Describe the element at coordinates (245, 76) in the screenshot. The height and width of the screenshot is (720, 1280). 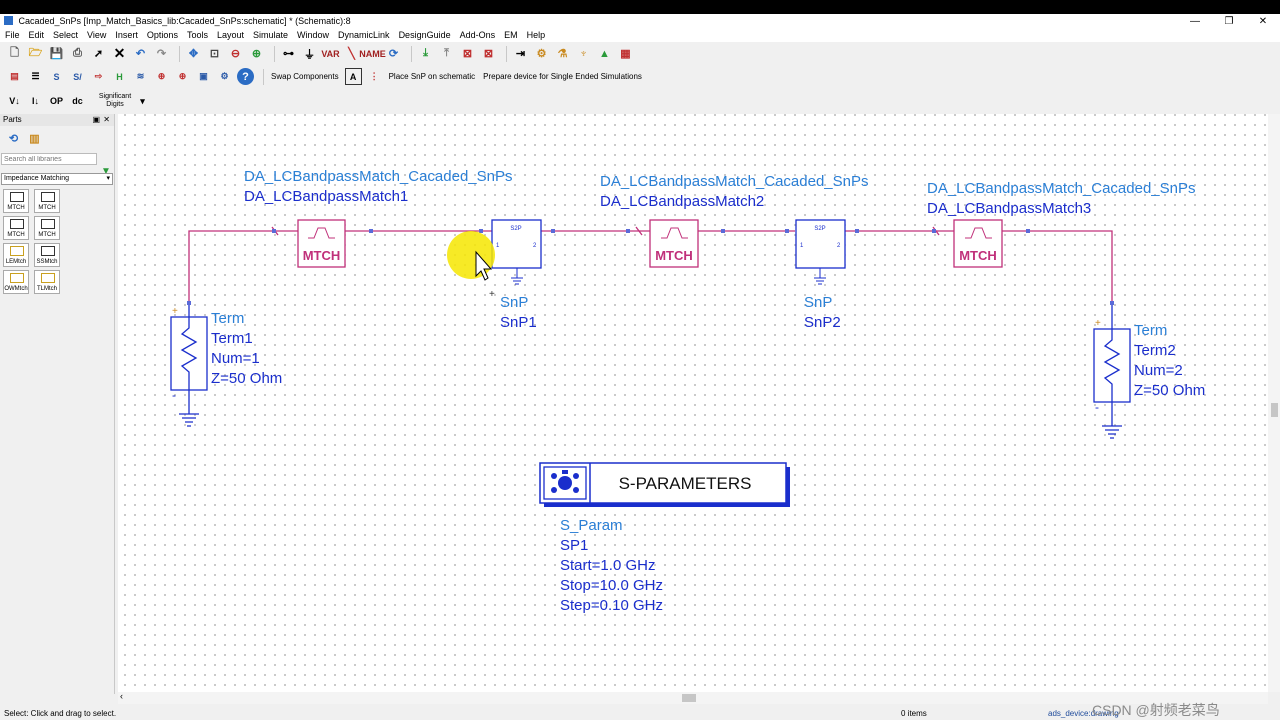
I see `help-icon: ?` at that location.